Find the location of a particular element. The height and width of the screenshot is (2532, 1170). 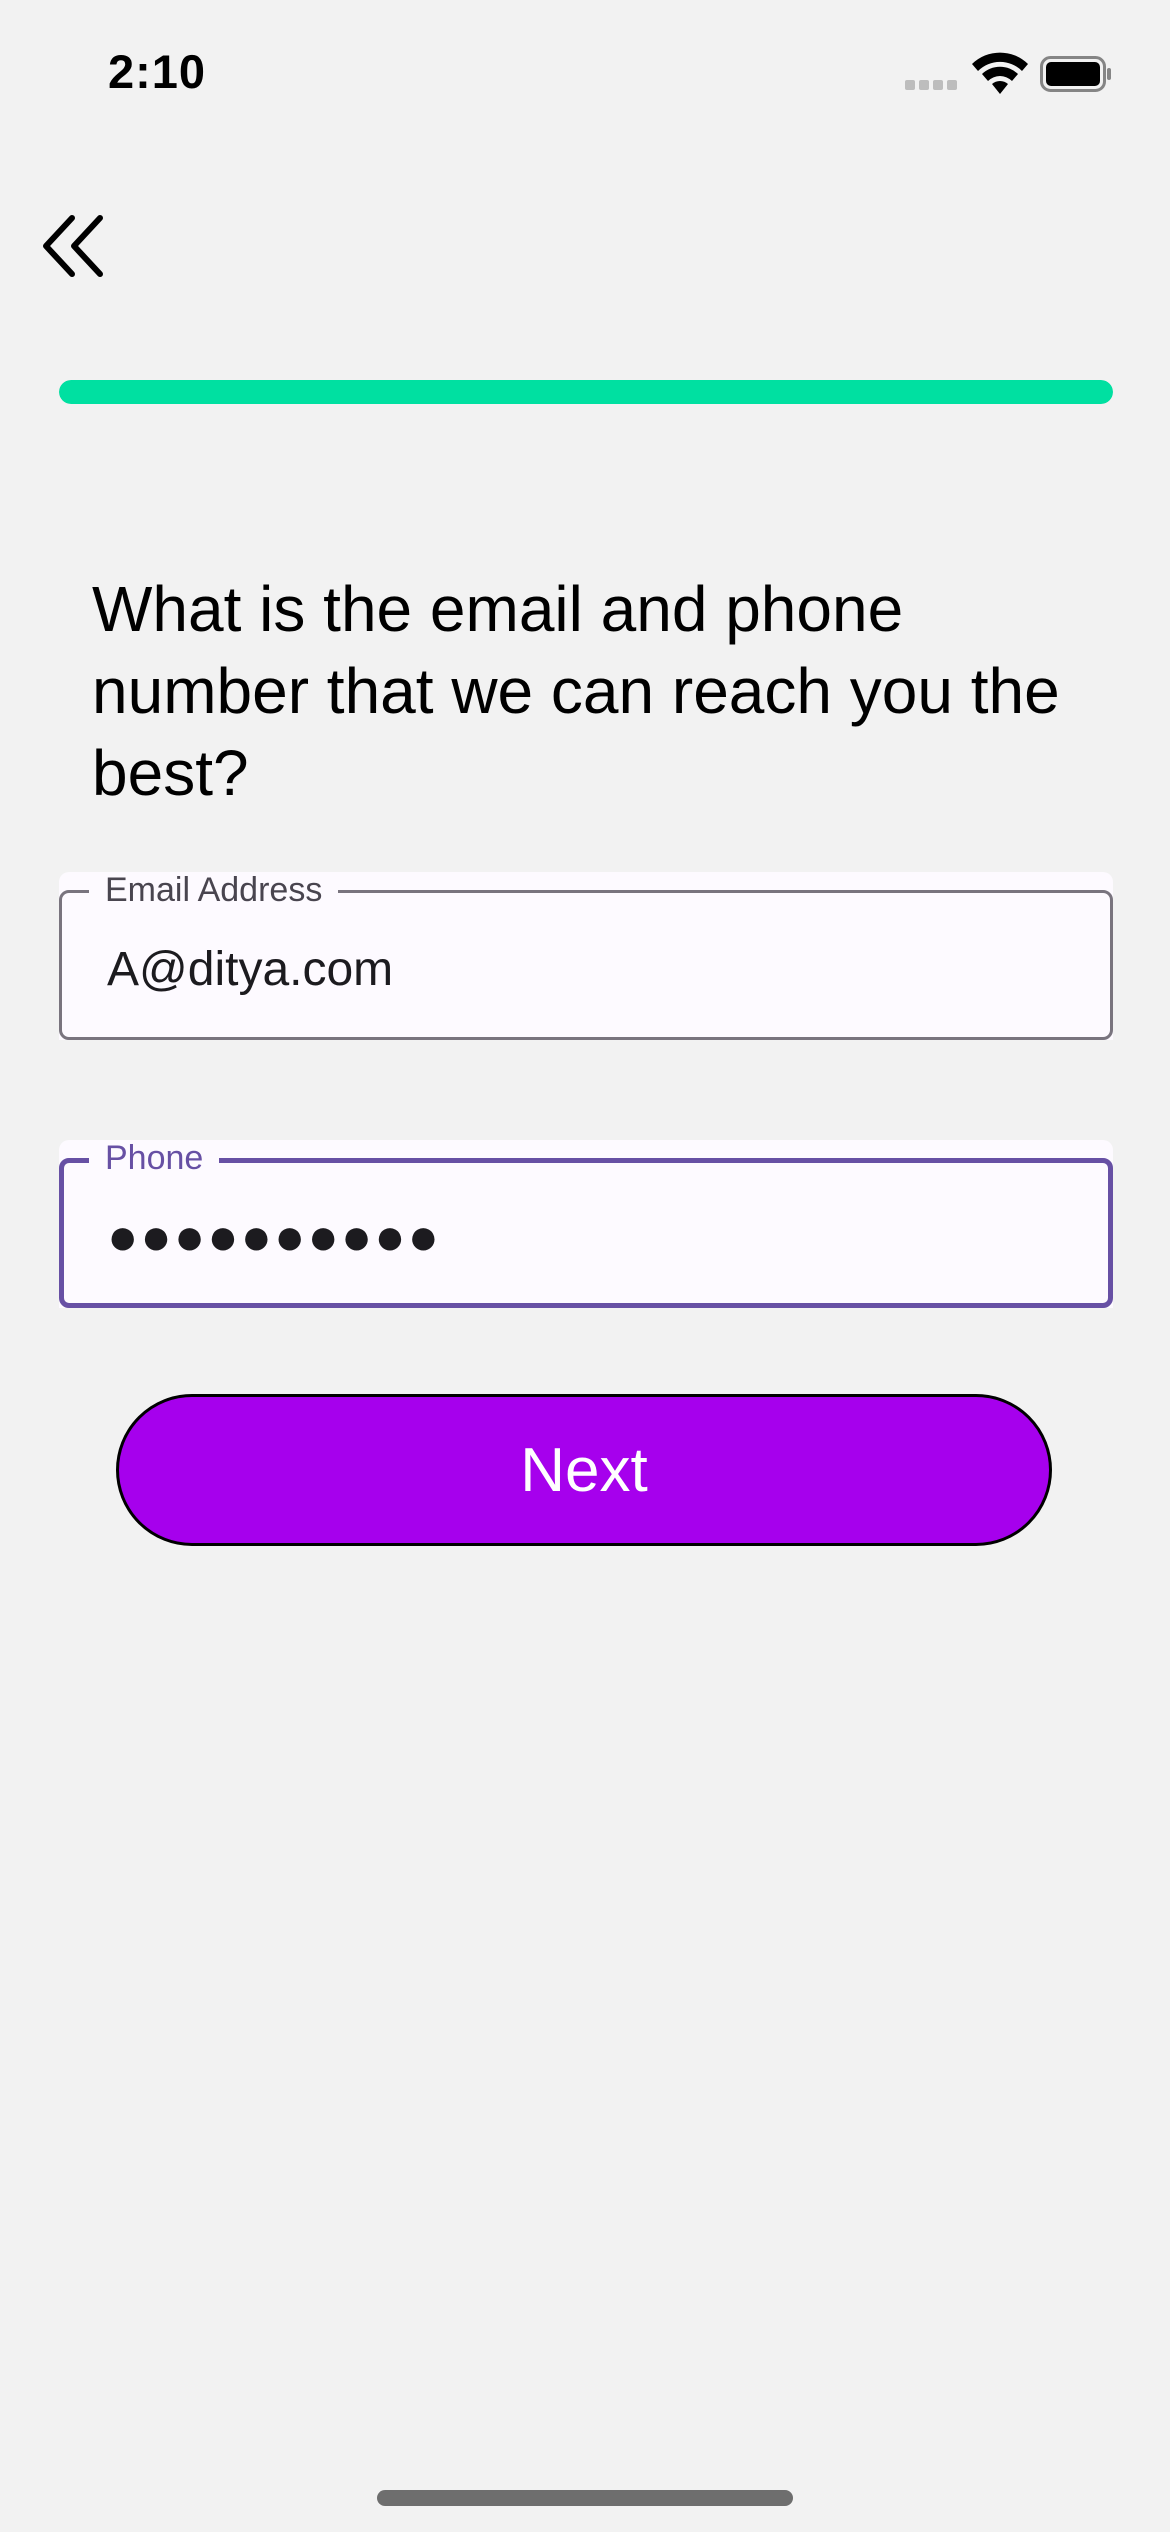

progress-bar is located at coordinates (586, 392).